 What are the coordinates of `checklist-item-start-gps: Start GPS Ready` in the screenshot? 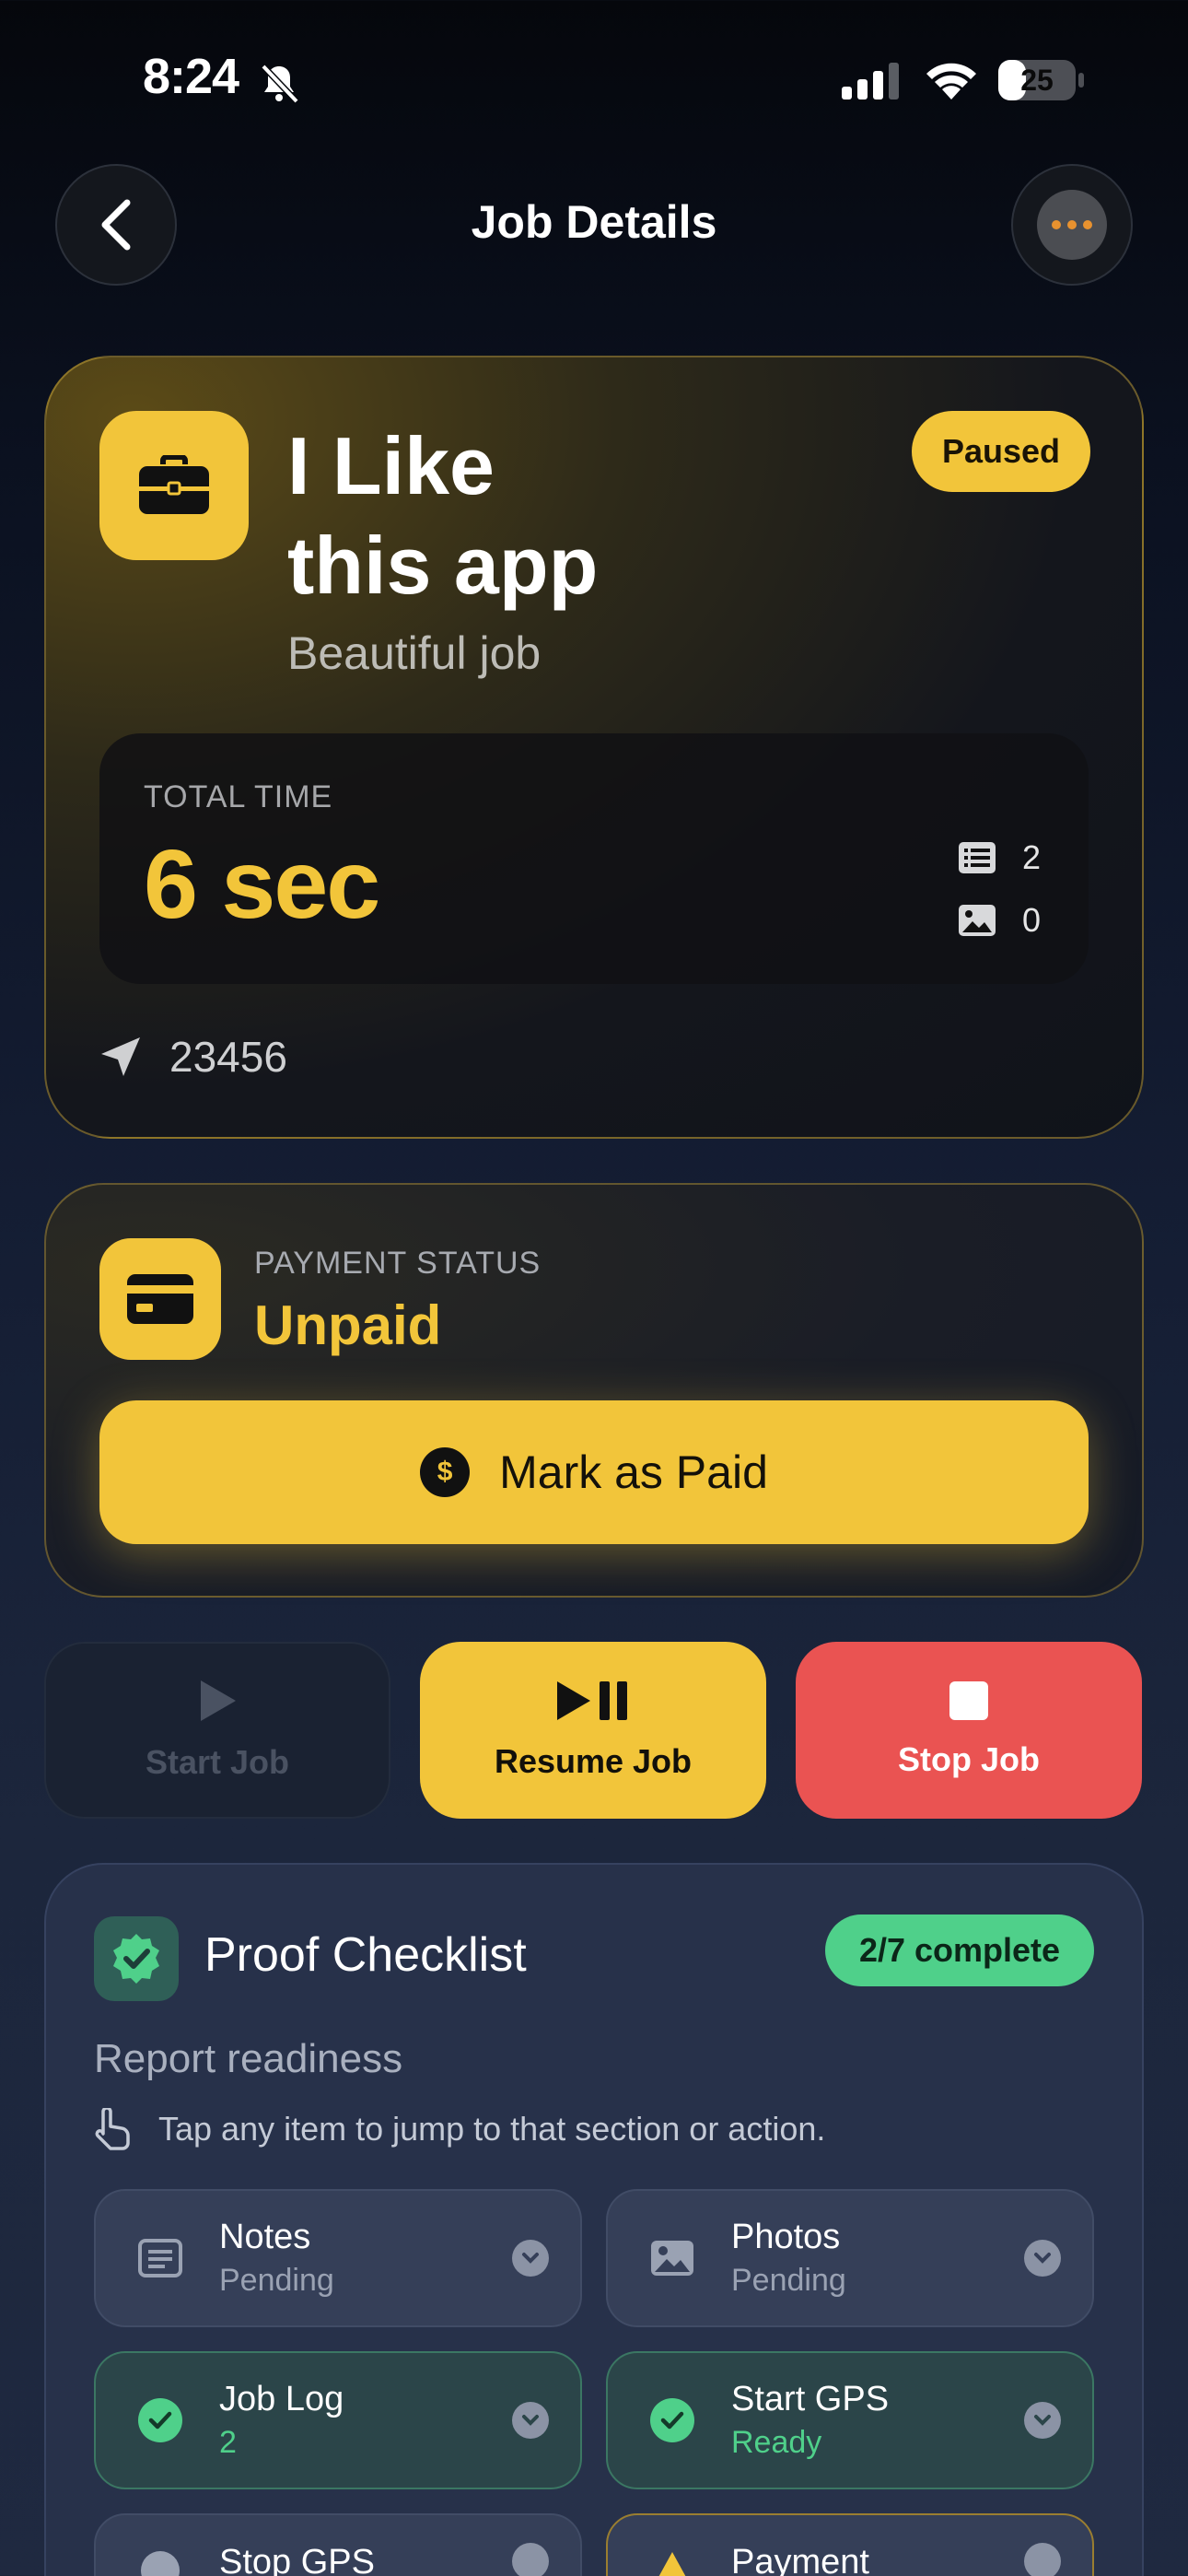 It's located at (850, 2420).